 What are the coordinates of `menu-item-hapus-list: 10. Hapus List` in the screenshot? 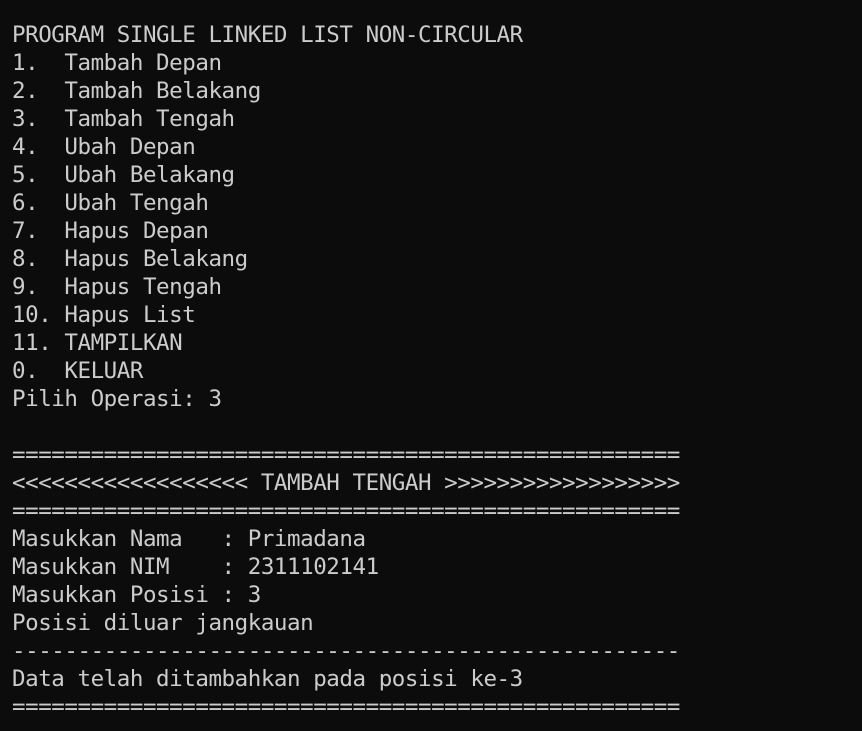 It's located at (104, 315).